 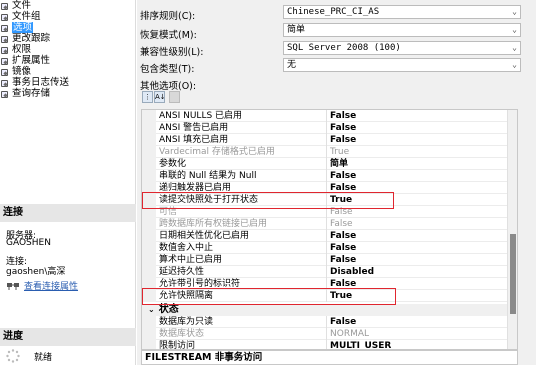 I want to click on connection-header: 连接, so click(x=68, y=213).